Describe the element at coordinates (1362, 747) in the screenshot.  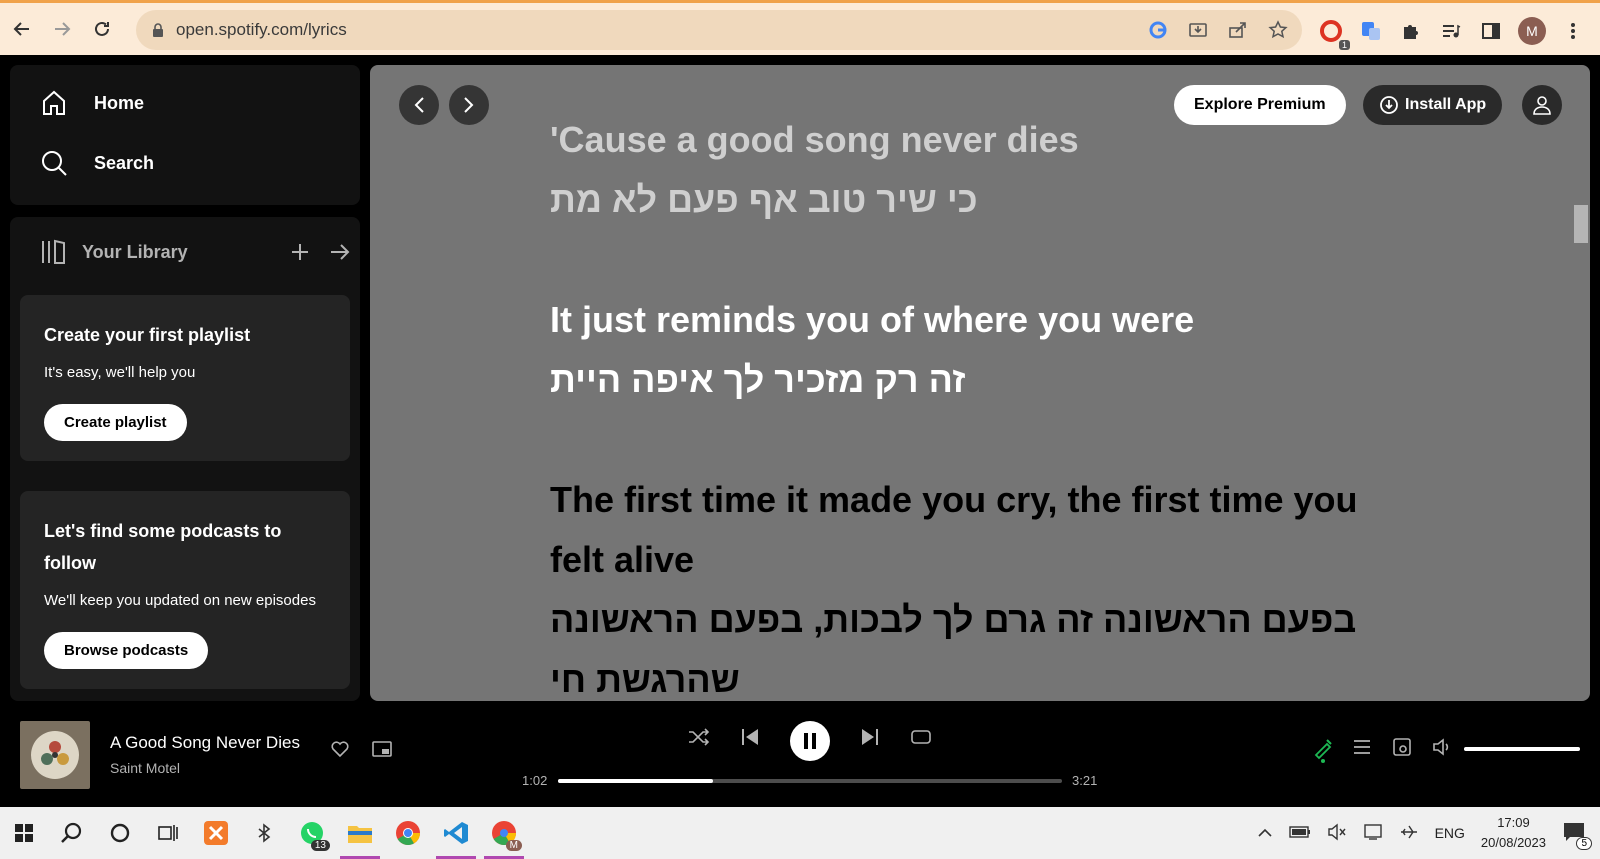
I see `queue-icon` at that location.